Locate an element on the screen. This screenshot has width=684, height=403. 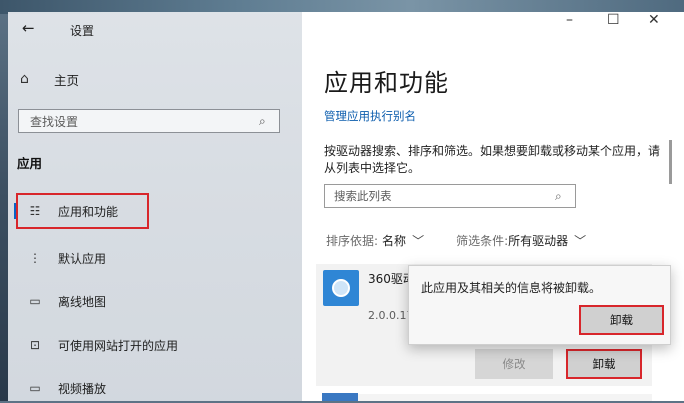
confirm-message: 此应用及其相关的信息将被卸载。 is located at coordinates (511, 288).